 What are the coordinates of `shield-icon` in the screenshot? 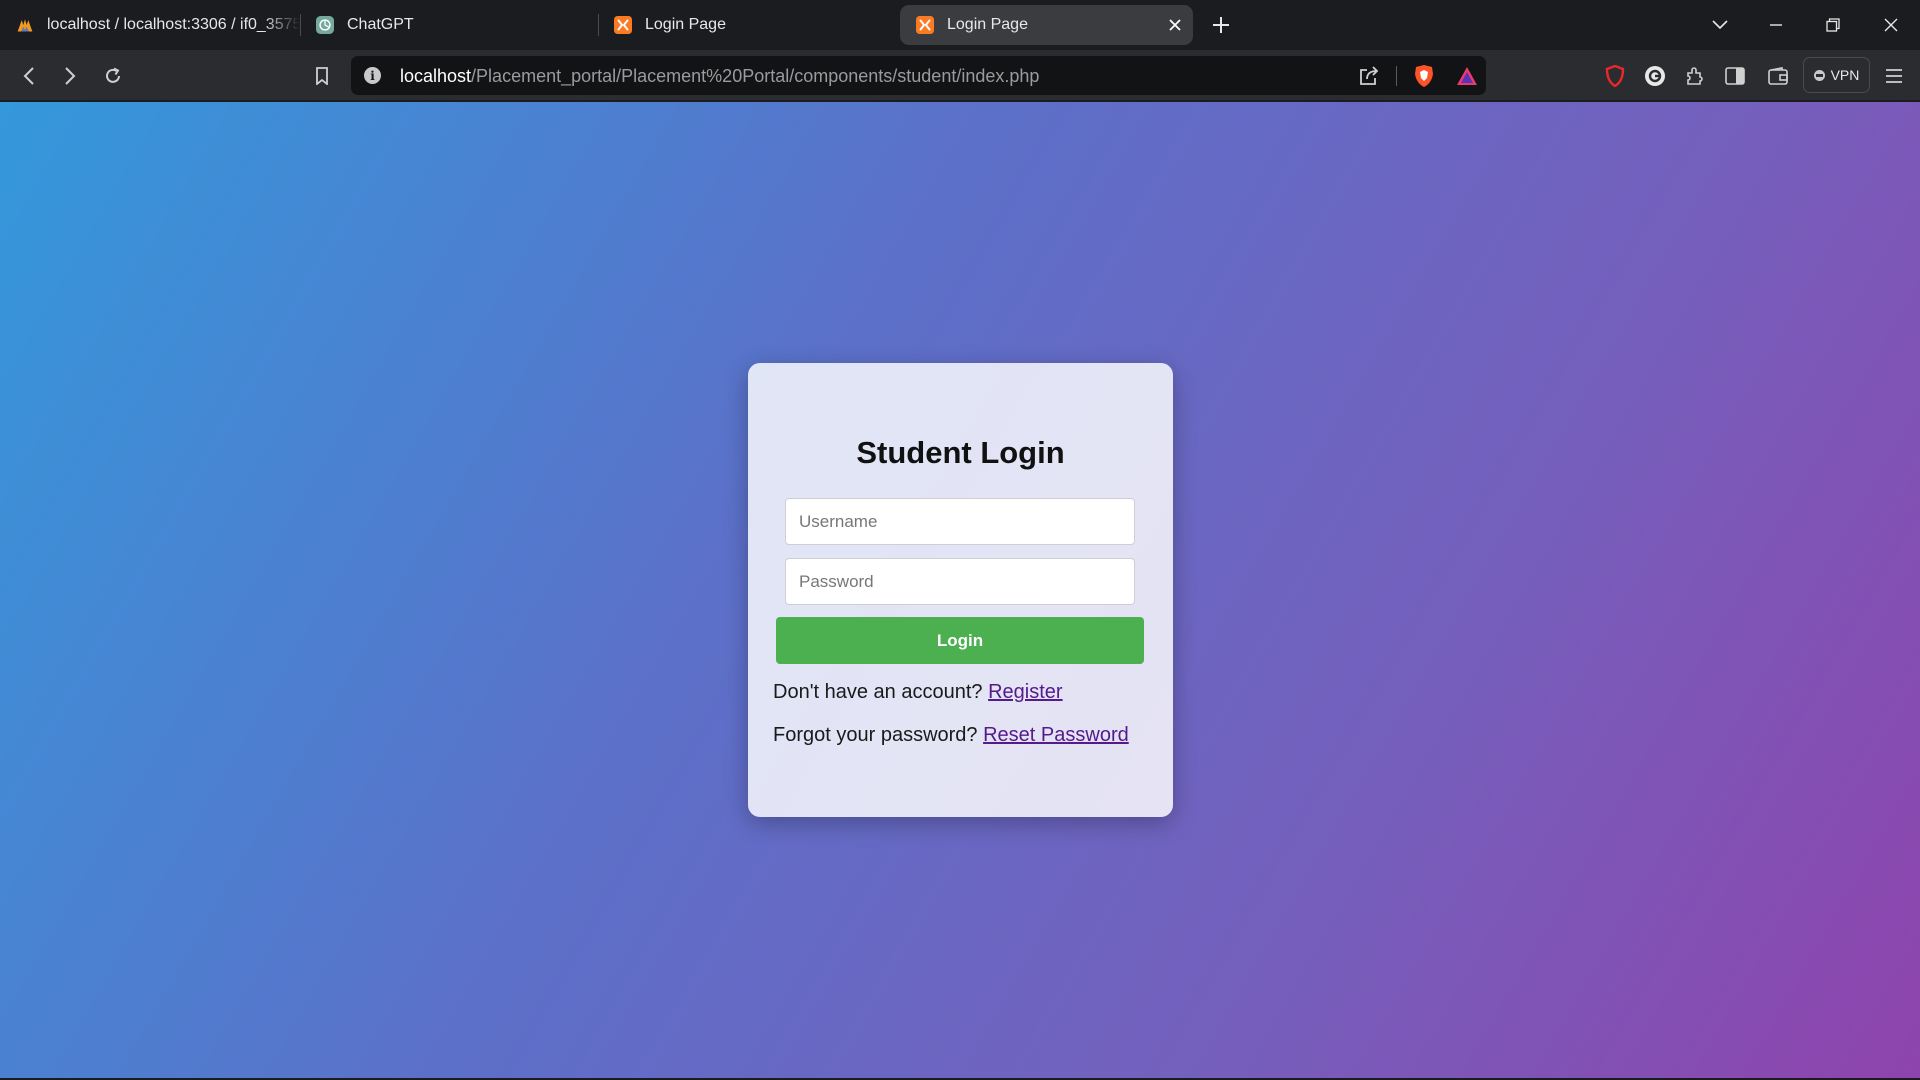 It's located at (1615, 76).